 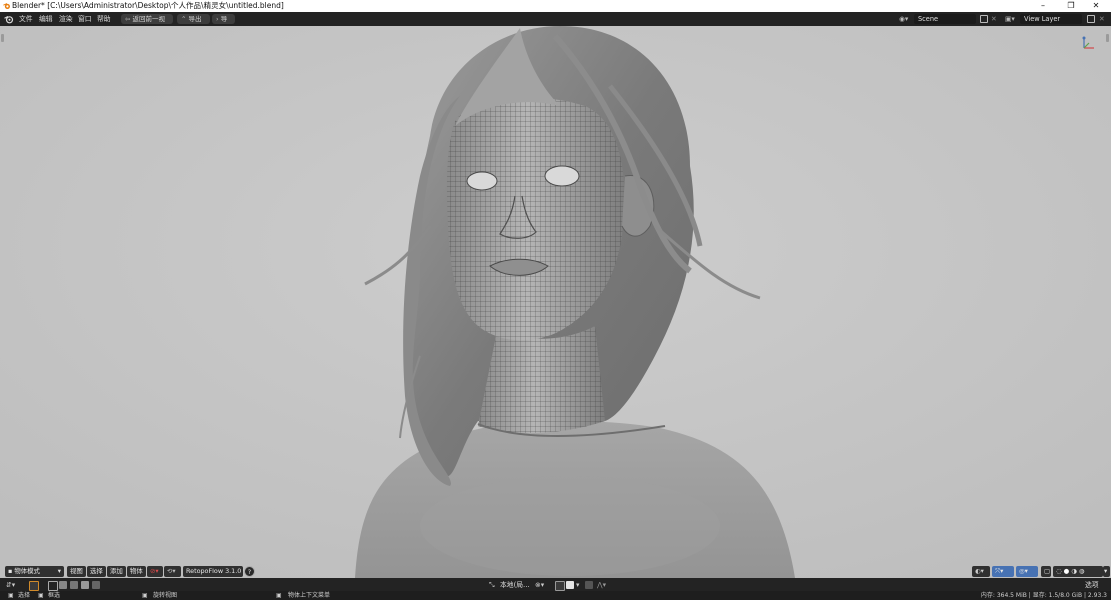 What do you see at coordinates (1078, 571) in the screenshot?
I see `shading-mode-group: ◌ ● ◑ ◍` at bounding box center [1078, 571].